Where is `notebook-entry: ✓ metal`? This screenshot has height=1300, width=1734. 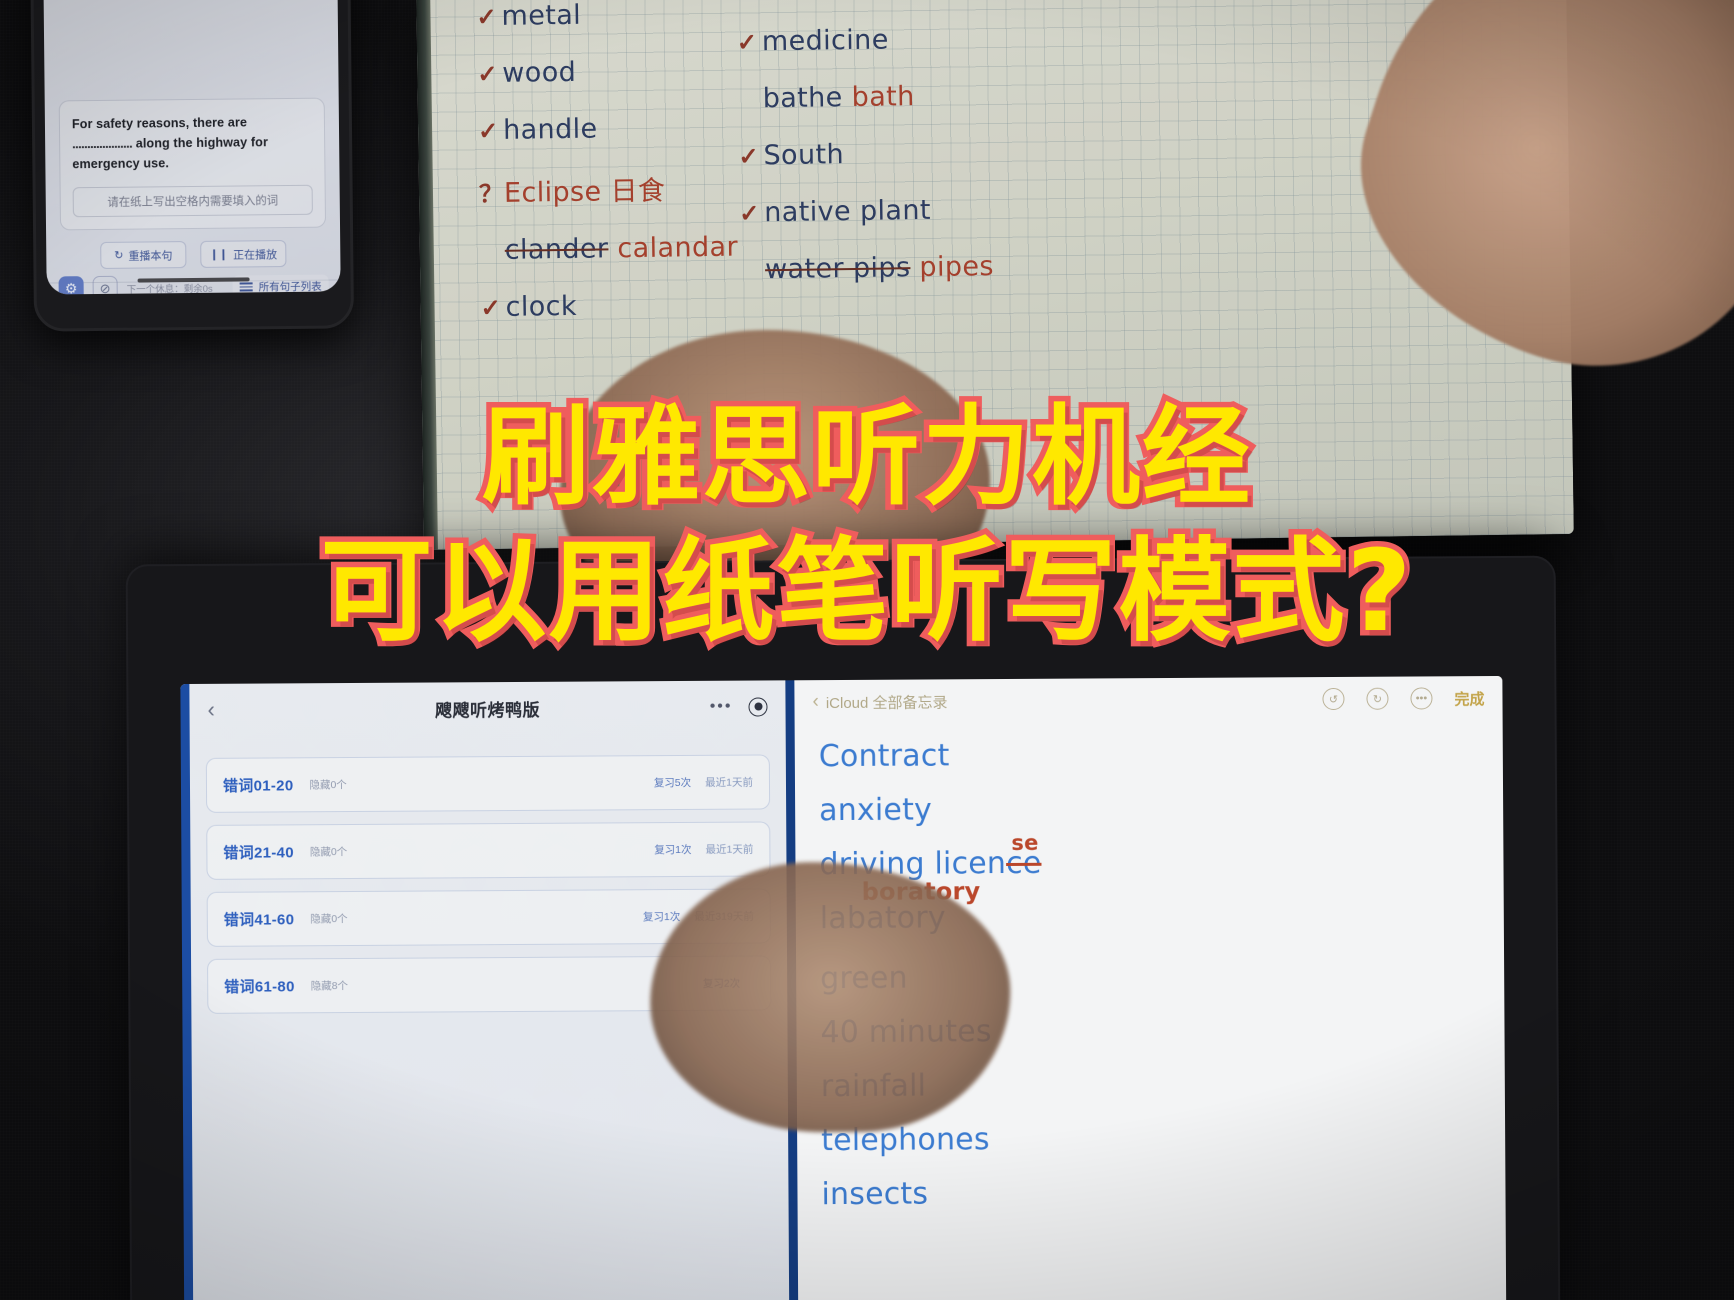 notebook-entry: ✓ metal is located at coordinates (605, 16).